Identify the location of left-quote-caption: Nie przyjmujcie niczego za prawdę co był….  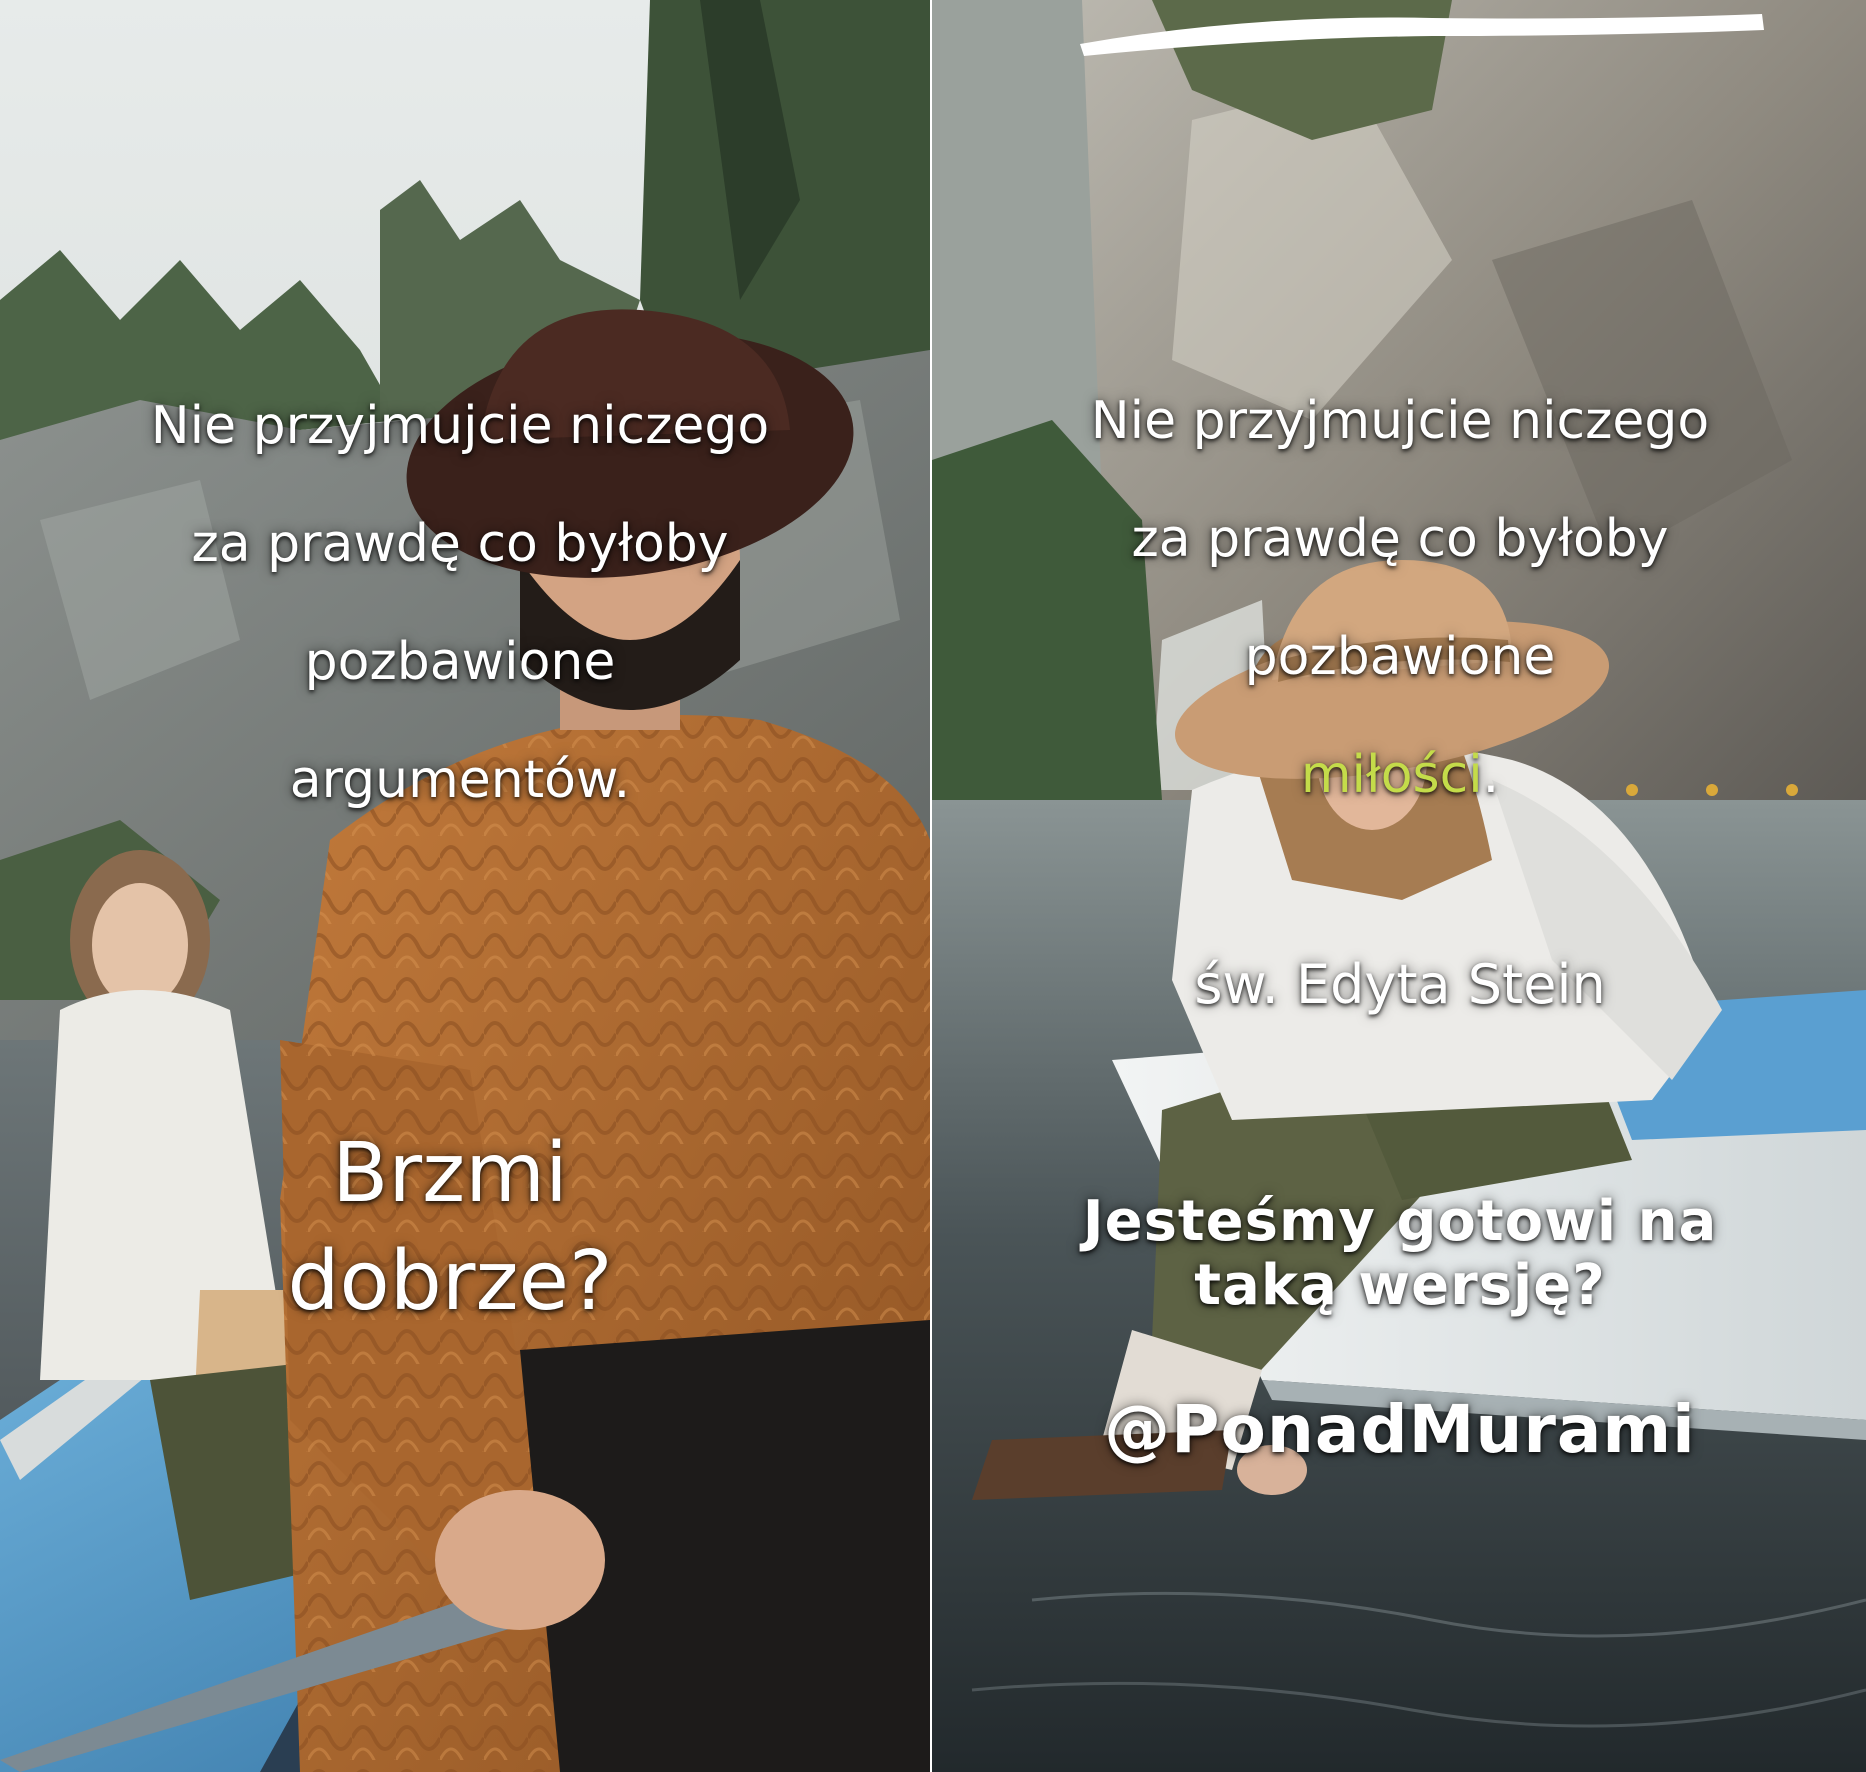
(460, 603).